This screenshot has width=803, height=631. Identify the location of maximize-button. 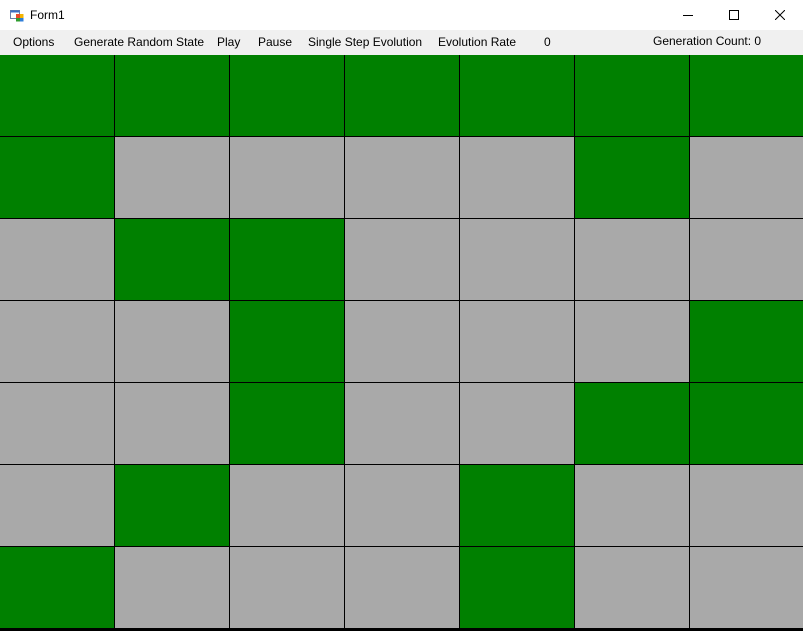
(734, 15).